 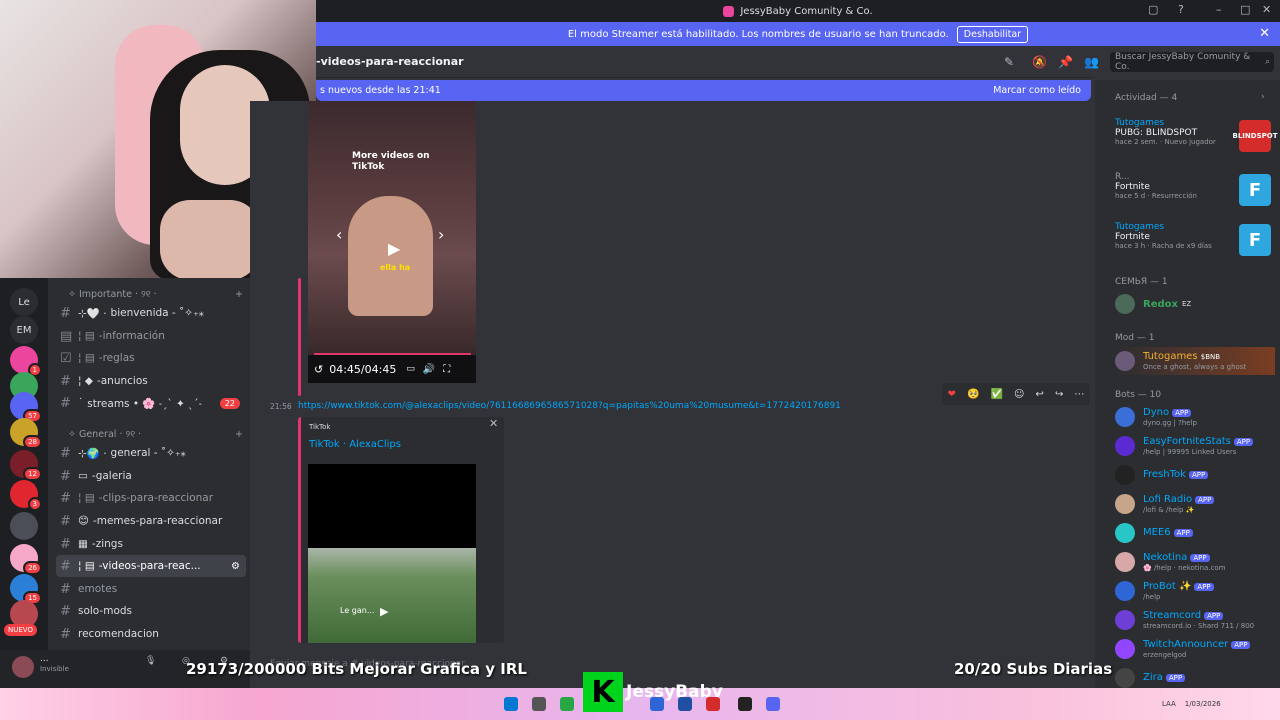 I want to click on more-options-icon: ⋯, so click(x=1079, y=394).